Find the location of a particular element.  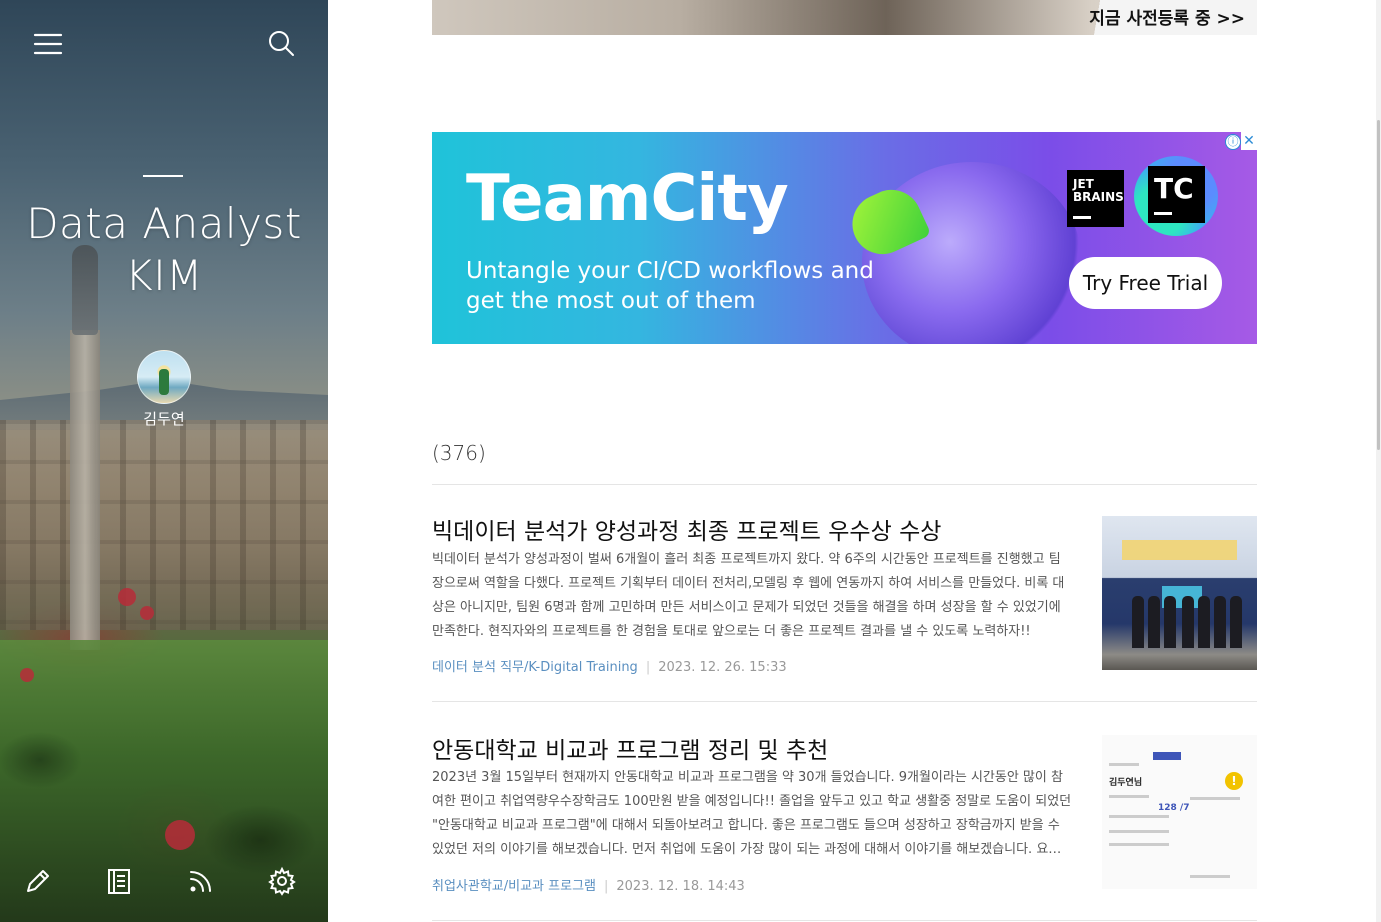

jetbrains-logo: JET BRAINS is located at coordinates (1095, 198).